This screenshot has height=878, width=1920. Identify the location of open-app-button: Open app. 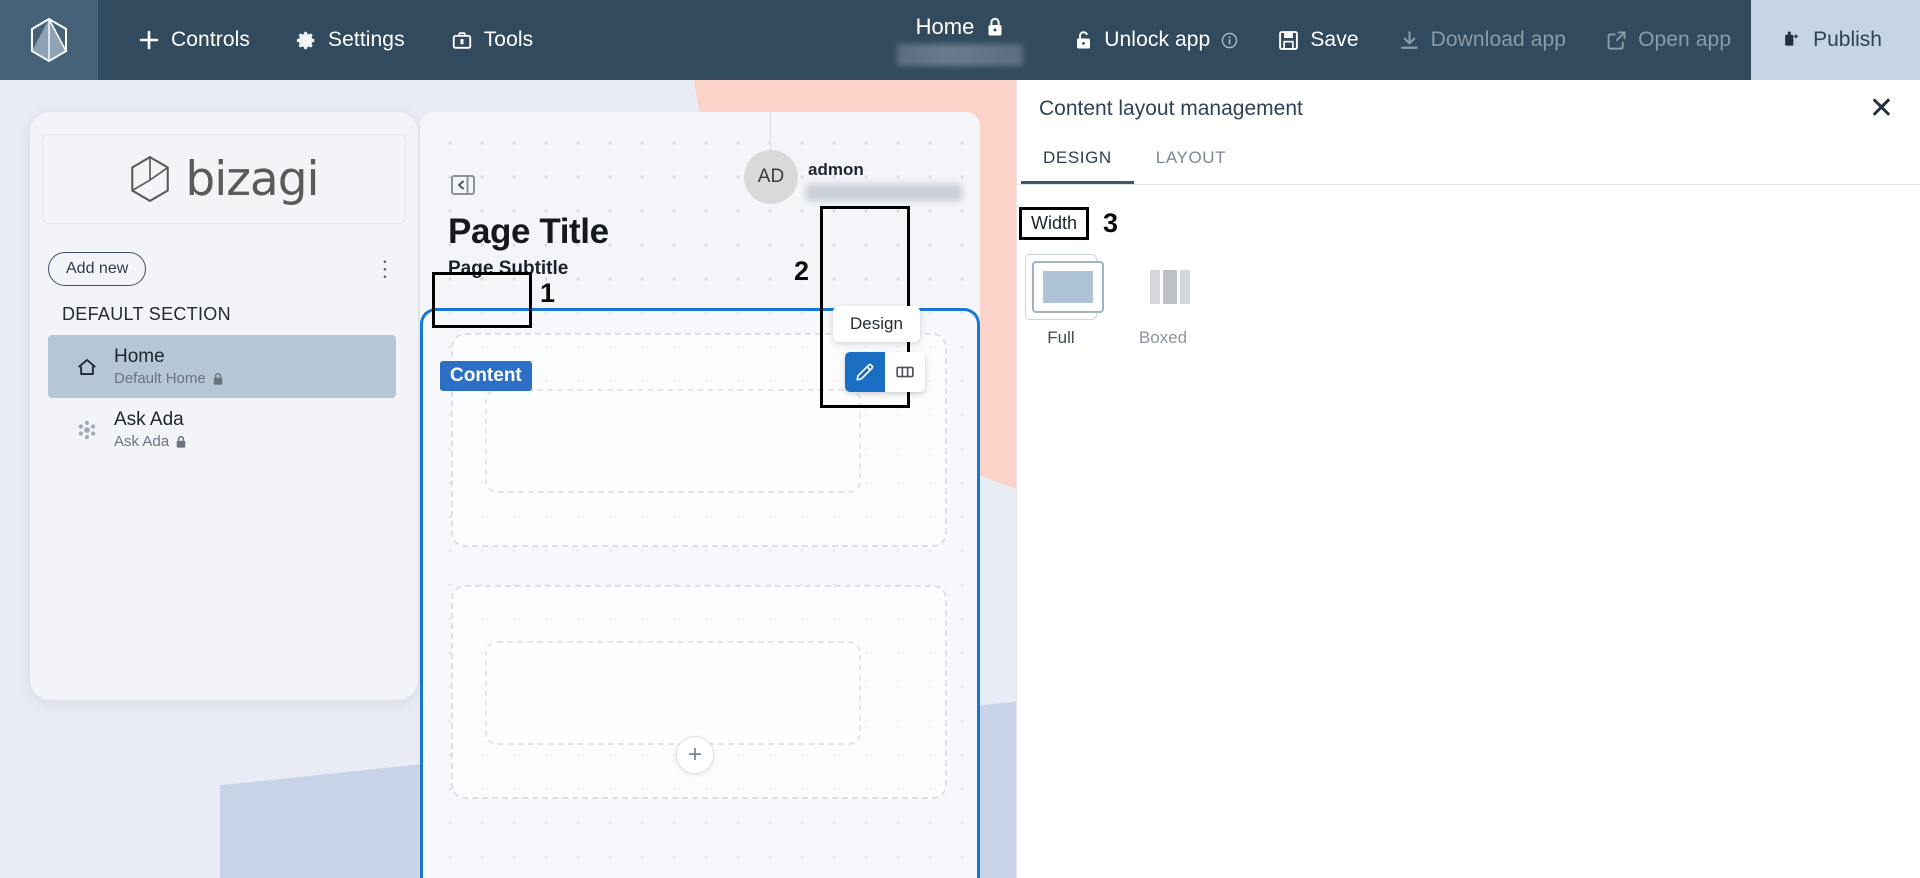
(1668, 40).